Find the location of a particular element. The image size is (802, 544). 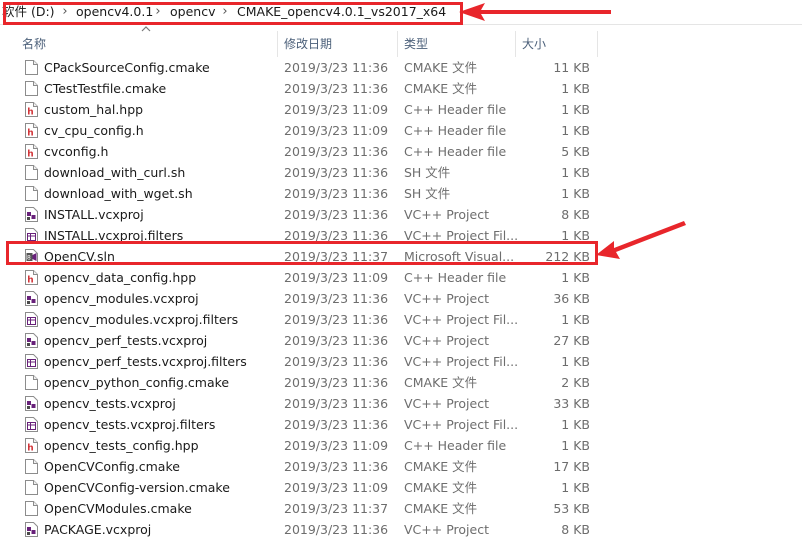

file-size: 27 KB is located at coordinates (571, 340).